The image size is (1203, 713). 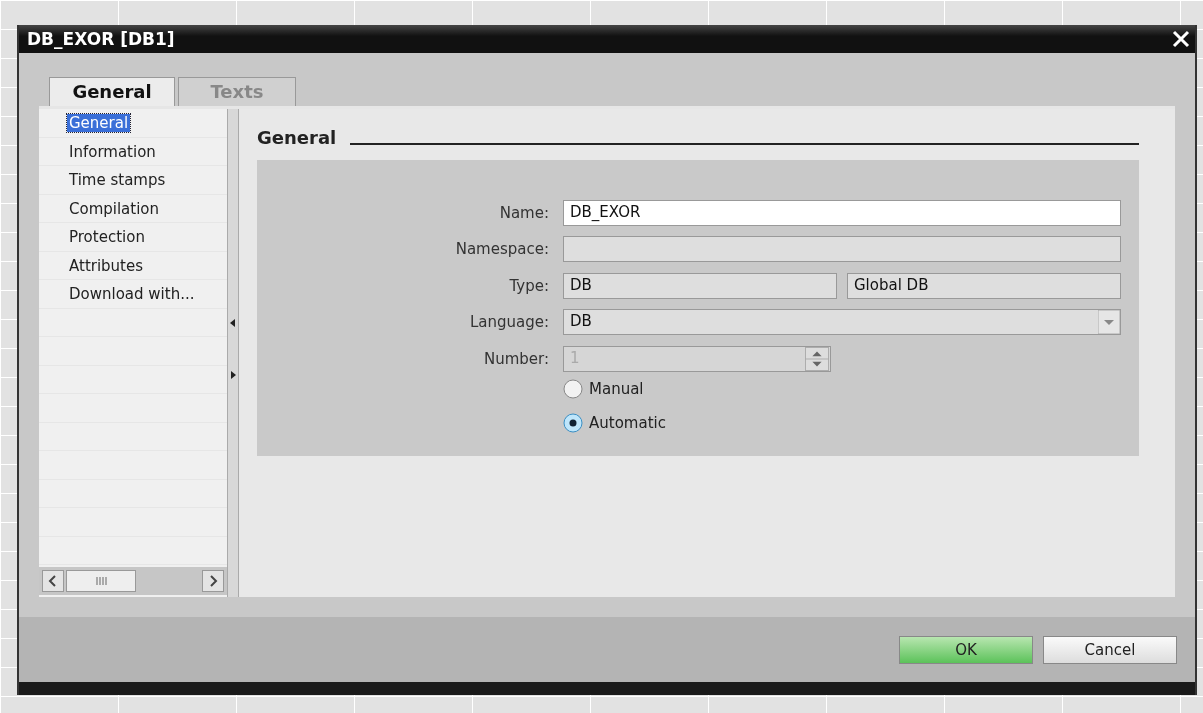 I want to click on section-title: General, so click(x=297, y=138).